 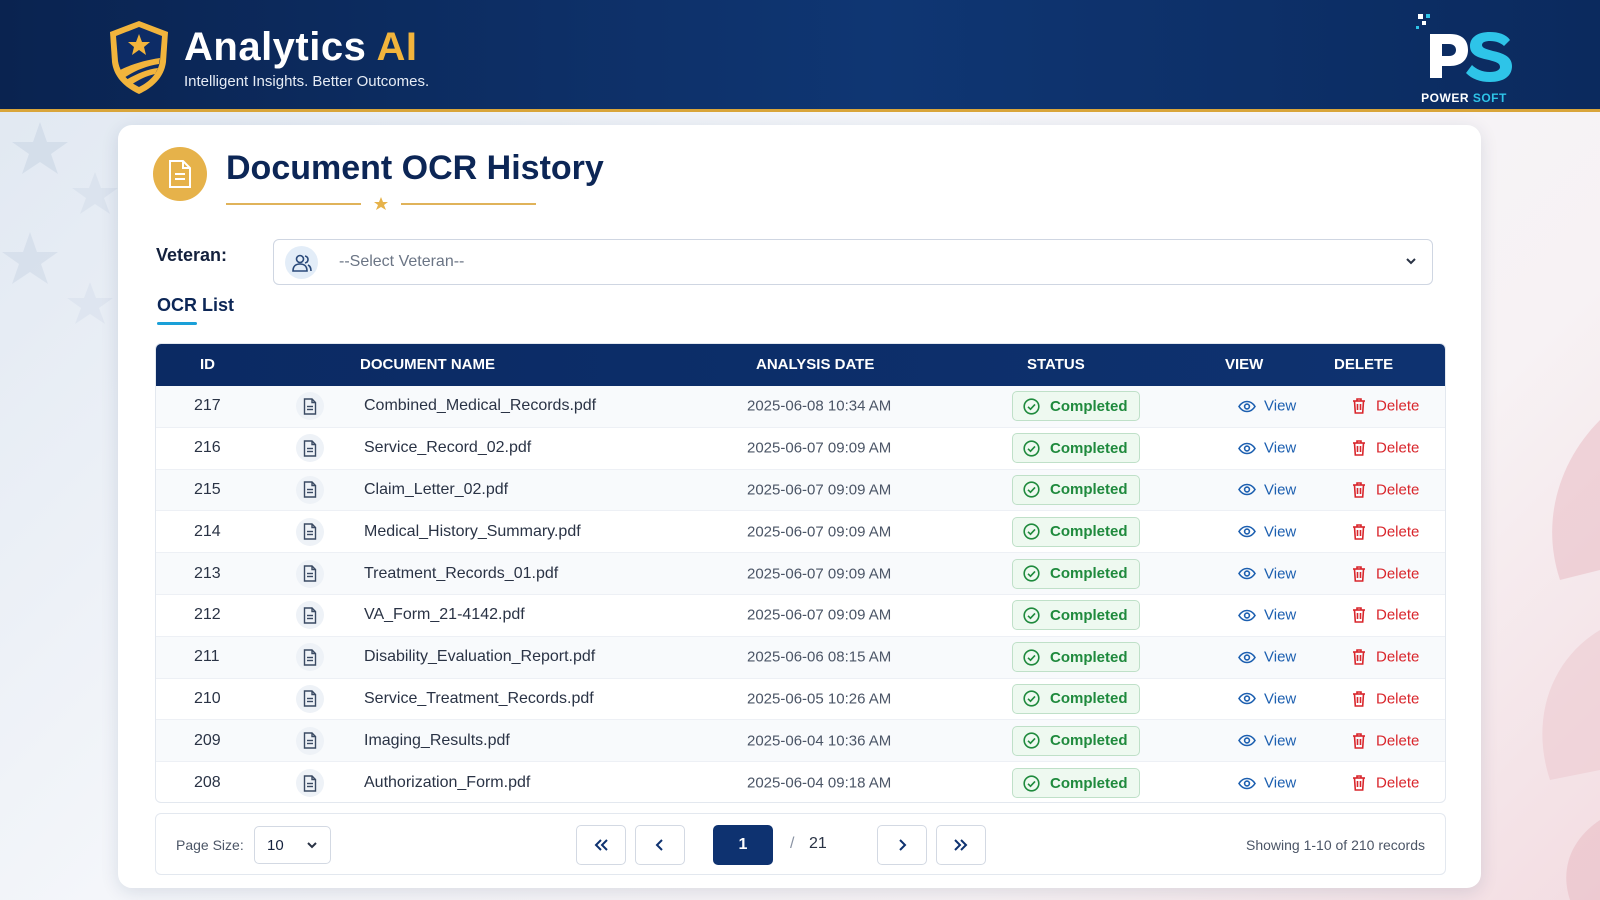 I want to click on row-analysis-date: 2025-06-04 10:36 AM, so click(x=819, y=741).